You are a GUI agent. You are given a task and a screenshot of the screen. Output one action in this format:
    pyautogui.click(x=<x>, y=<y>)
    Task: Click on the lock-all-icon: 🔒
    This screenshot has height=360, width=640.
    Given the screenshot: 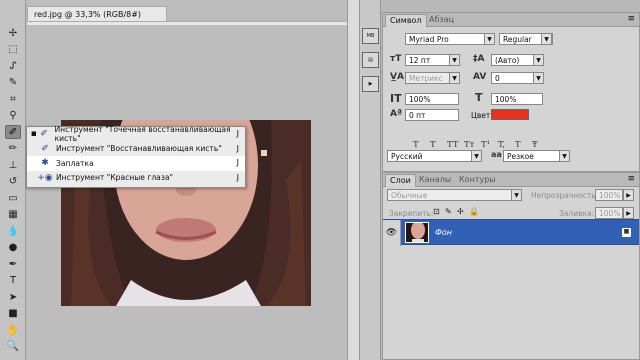 What is the action you would take?
    pyautogui.click(x=474, y=211)
    